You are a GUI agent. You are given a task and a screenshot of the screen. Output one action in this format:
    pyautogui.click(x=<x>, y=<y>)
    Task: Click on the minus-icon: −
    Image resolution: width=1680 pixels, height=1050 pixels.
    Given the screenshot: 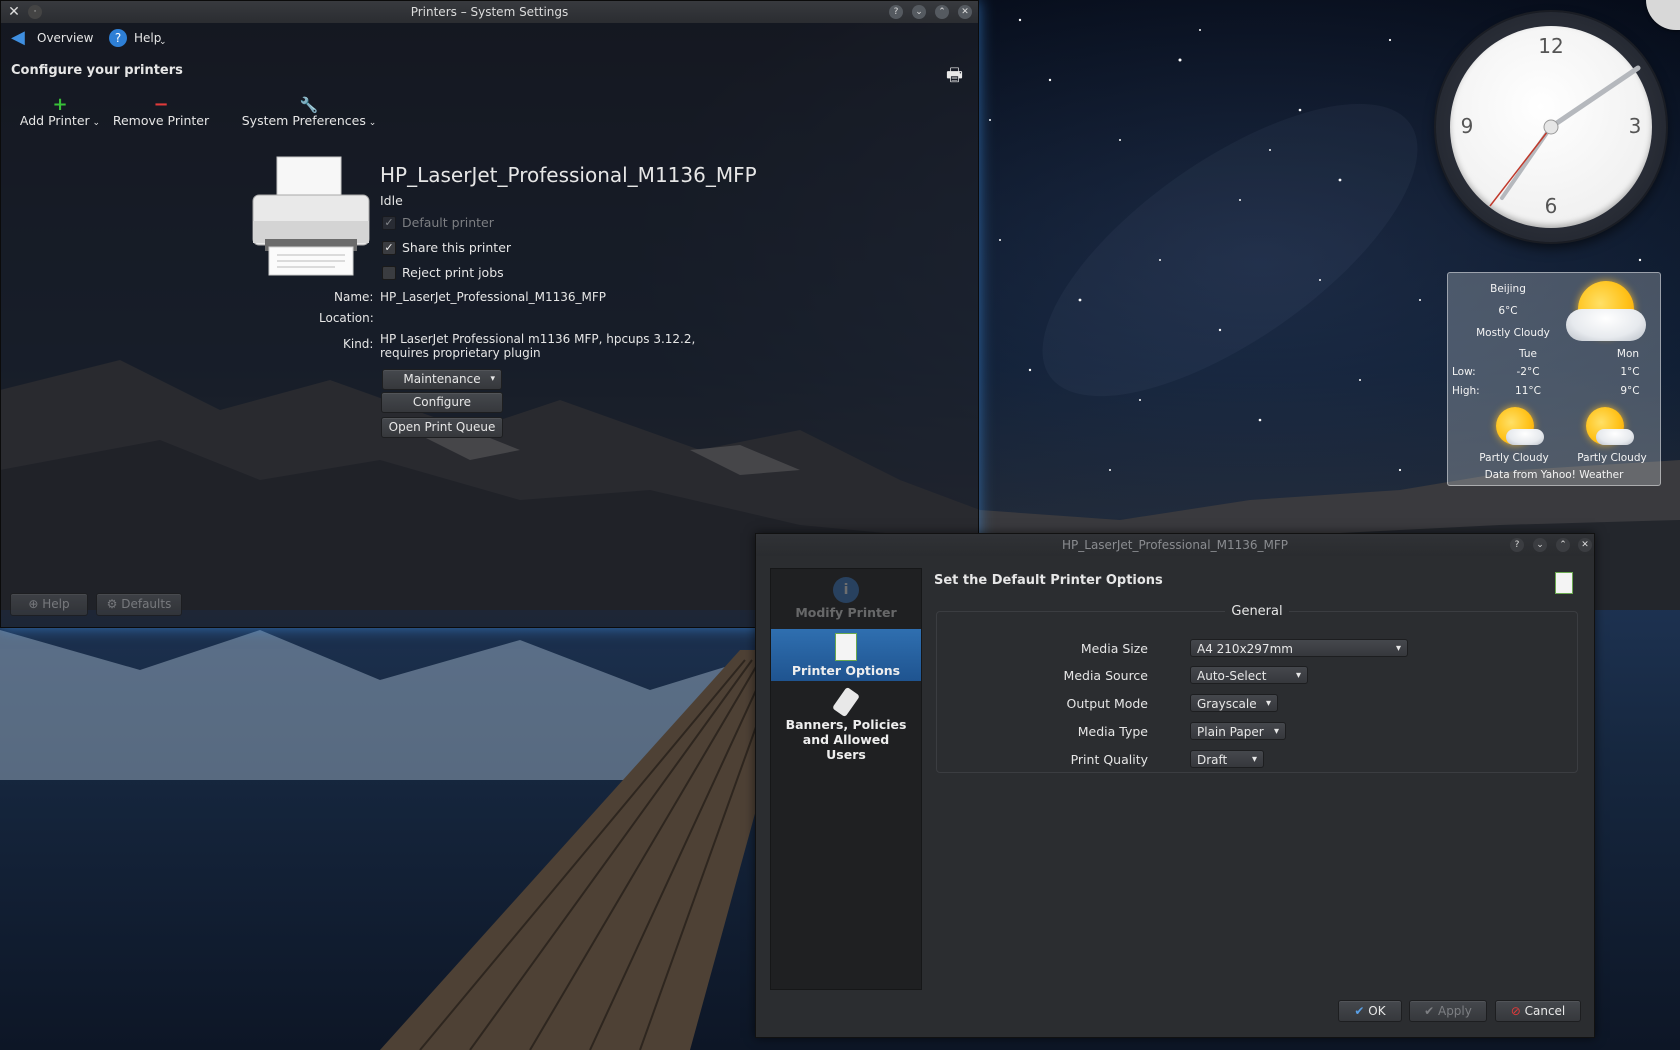 What is the action you would take?
    pyautogui.click(x=161, y=104)
    